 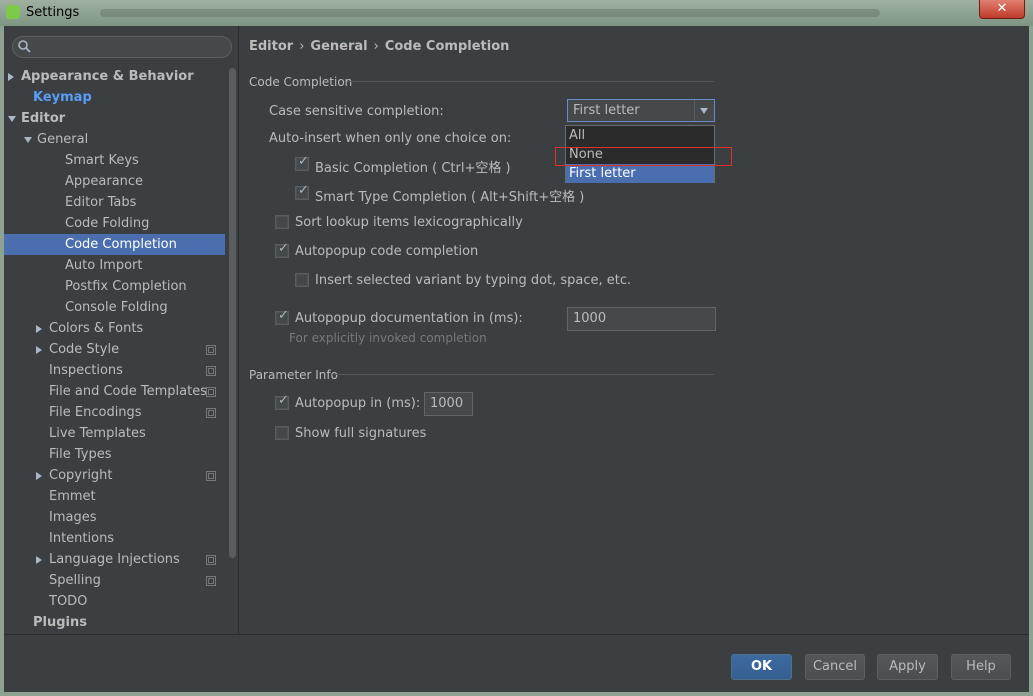 I want to click on sidebar-item-console-folding: Console Folding, so click(x=114, y=307).